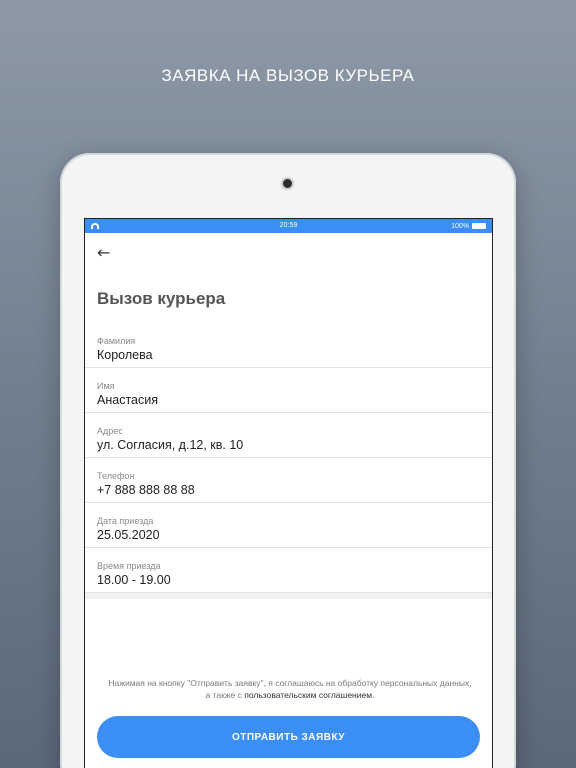  What do you see at coordinates (125, 355) in the screenshot?
I see `last-name-input: Королева` at bounding box center [125, 355].